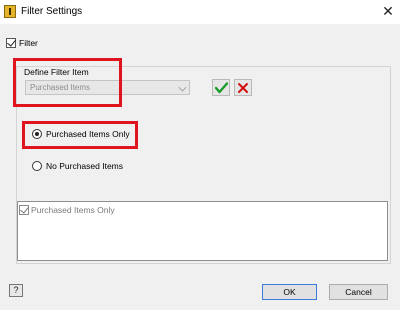 Image resolution: width=400 pixels, height=310 pixels. Describe the element at coordinates (16, 290) in the screenshot. I see `help-button: ?` at that location.